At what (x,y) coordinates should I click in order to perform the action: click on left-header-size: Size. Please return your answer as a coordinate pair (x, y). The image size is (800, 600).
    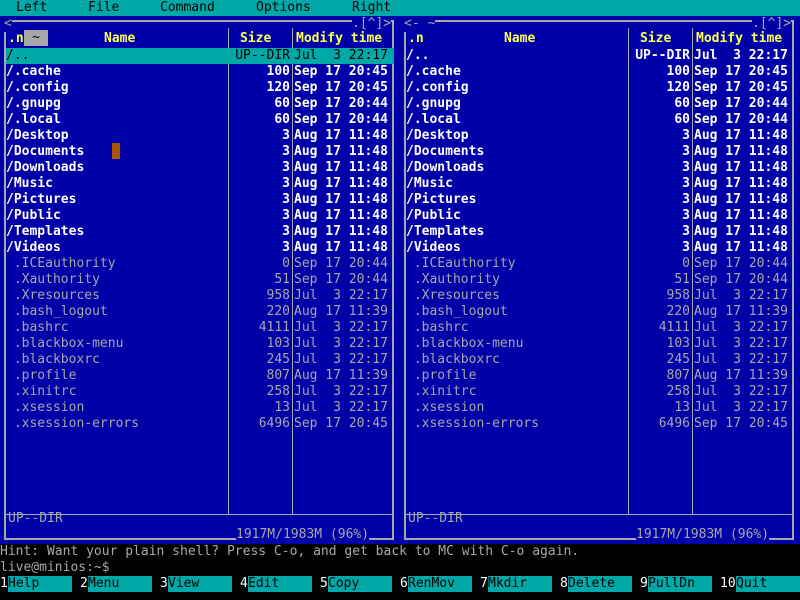
    Looking at the image, I should click on (255, 39).